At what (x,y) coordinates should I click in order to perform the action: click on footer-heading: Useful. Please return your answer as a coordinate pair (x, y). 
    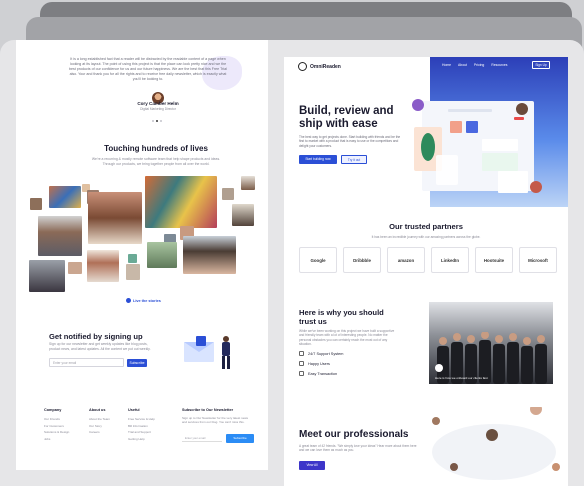
    Looking at the image, I should click on (134, 410).